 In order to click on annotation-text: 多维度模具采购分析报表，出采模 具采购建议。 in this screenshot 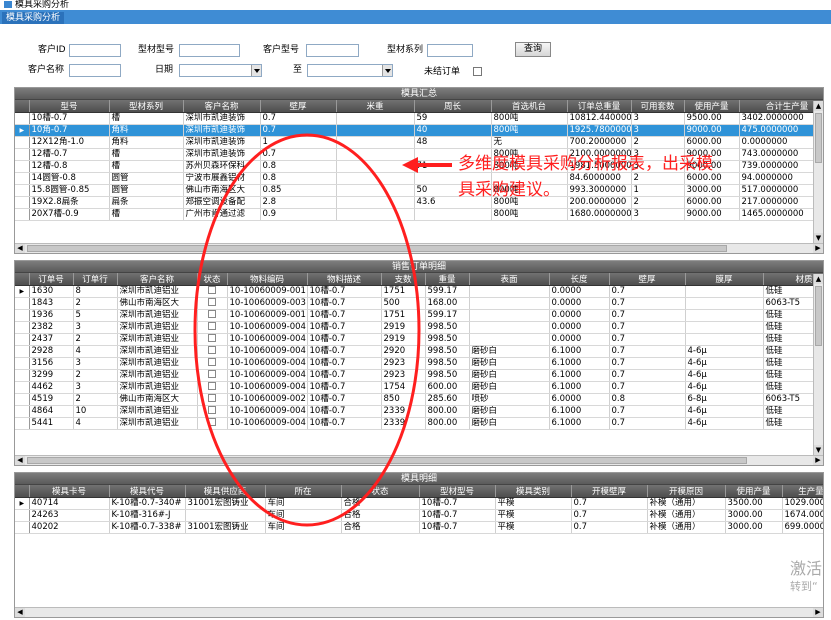, I will do `click(644, 177)`.